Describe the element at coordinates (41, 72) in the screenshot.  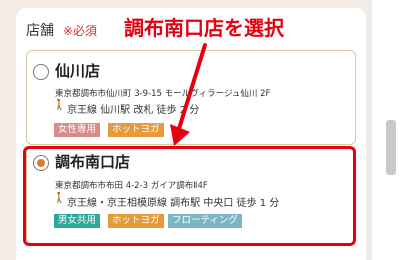
I see `store-radio-sengawa` at that location.